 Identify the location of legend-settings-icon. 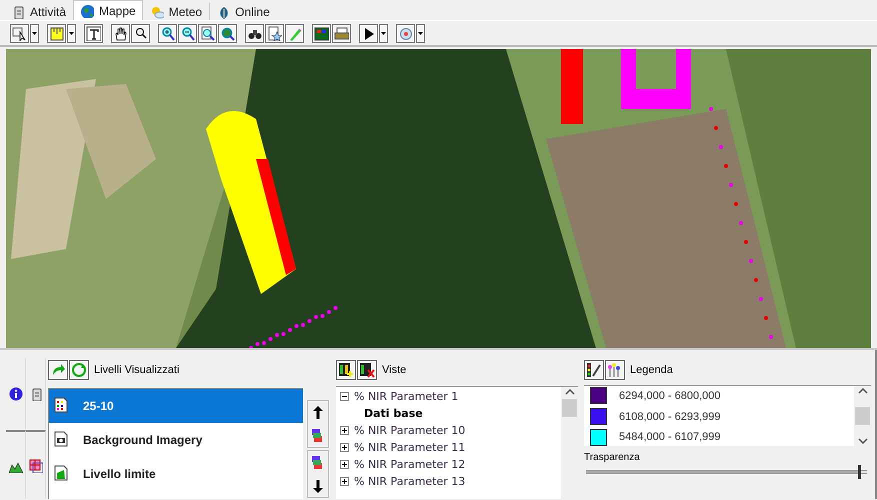
(594, 370).